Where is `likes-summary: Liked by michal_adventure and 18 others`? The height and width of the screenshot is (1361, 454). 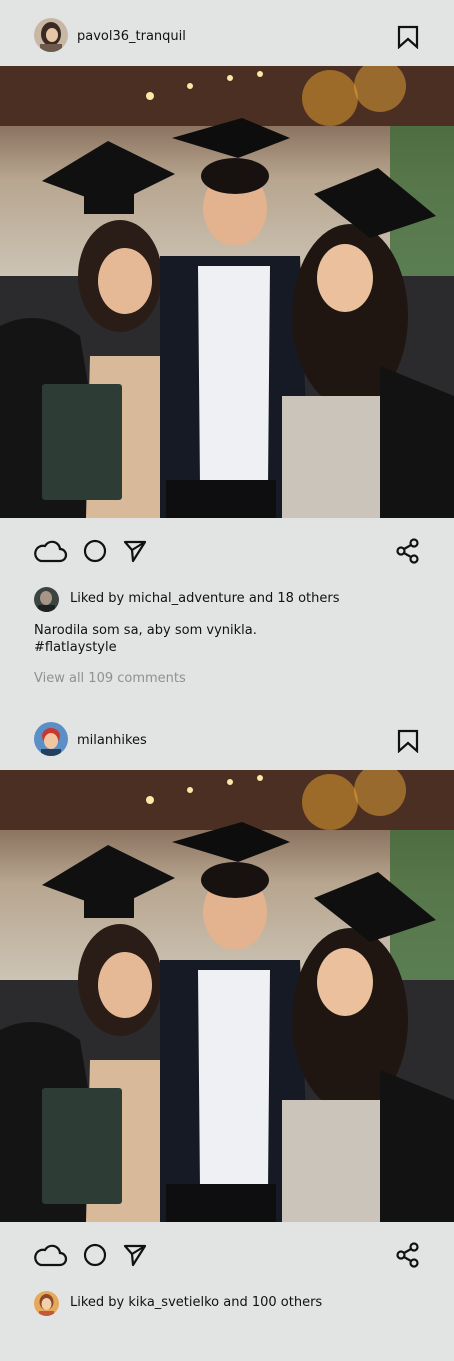
likes-summary: Liked by michal_adventure and 18 others is located at coordinates (234, 600).